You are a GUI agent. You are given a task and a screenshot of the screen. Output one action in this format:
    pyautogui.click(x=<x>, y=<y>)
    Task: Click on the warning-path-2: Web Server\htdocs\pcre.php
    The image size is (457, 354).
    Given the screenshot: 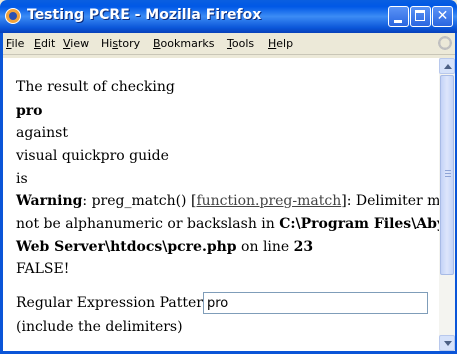 What is the action you would take?
    pyautogui.click(x=126, y=247)
    